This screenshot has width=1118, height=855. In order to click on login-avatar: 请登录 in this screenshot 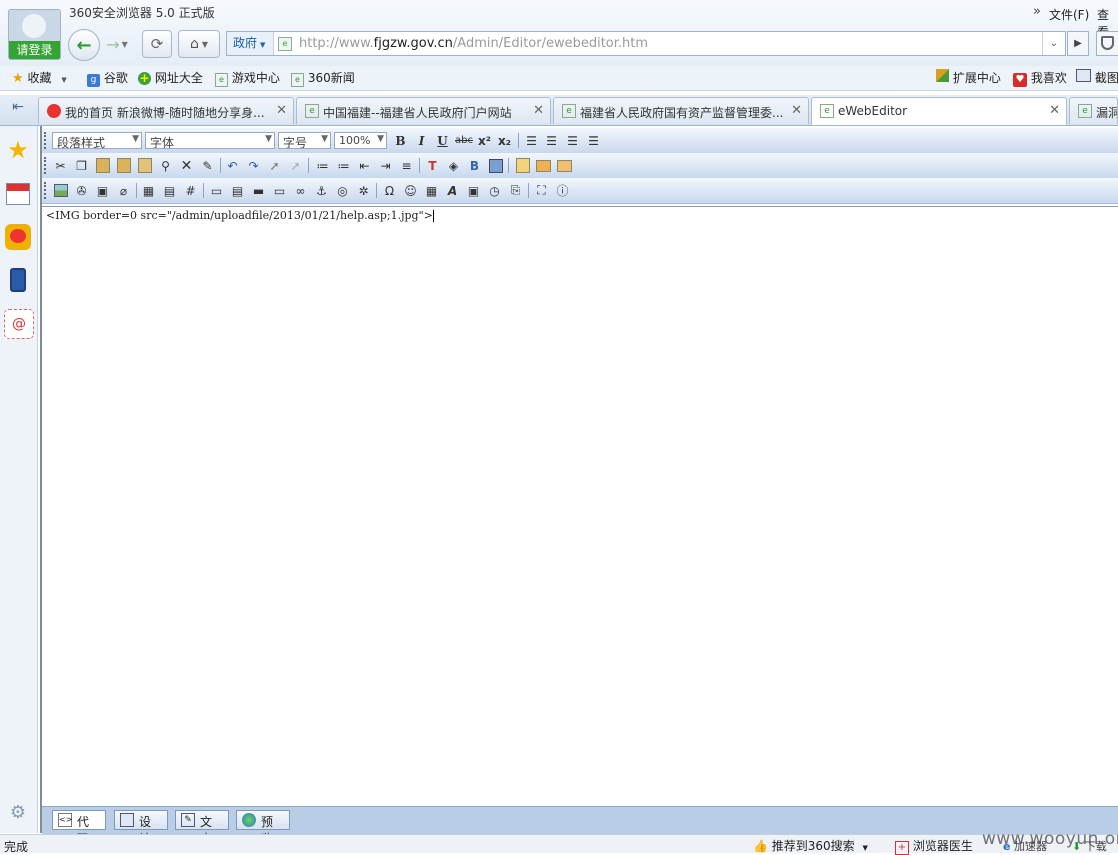, I will do `click(34, 34)`.